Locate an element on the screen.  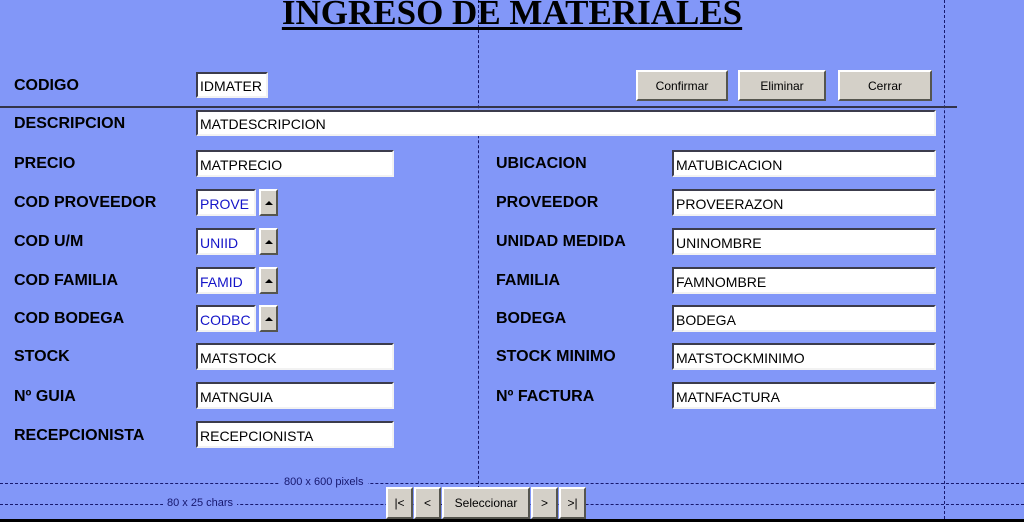
nav-select-button: Seleccionar is located at coordinates (486, 503).